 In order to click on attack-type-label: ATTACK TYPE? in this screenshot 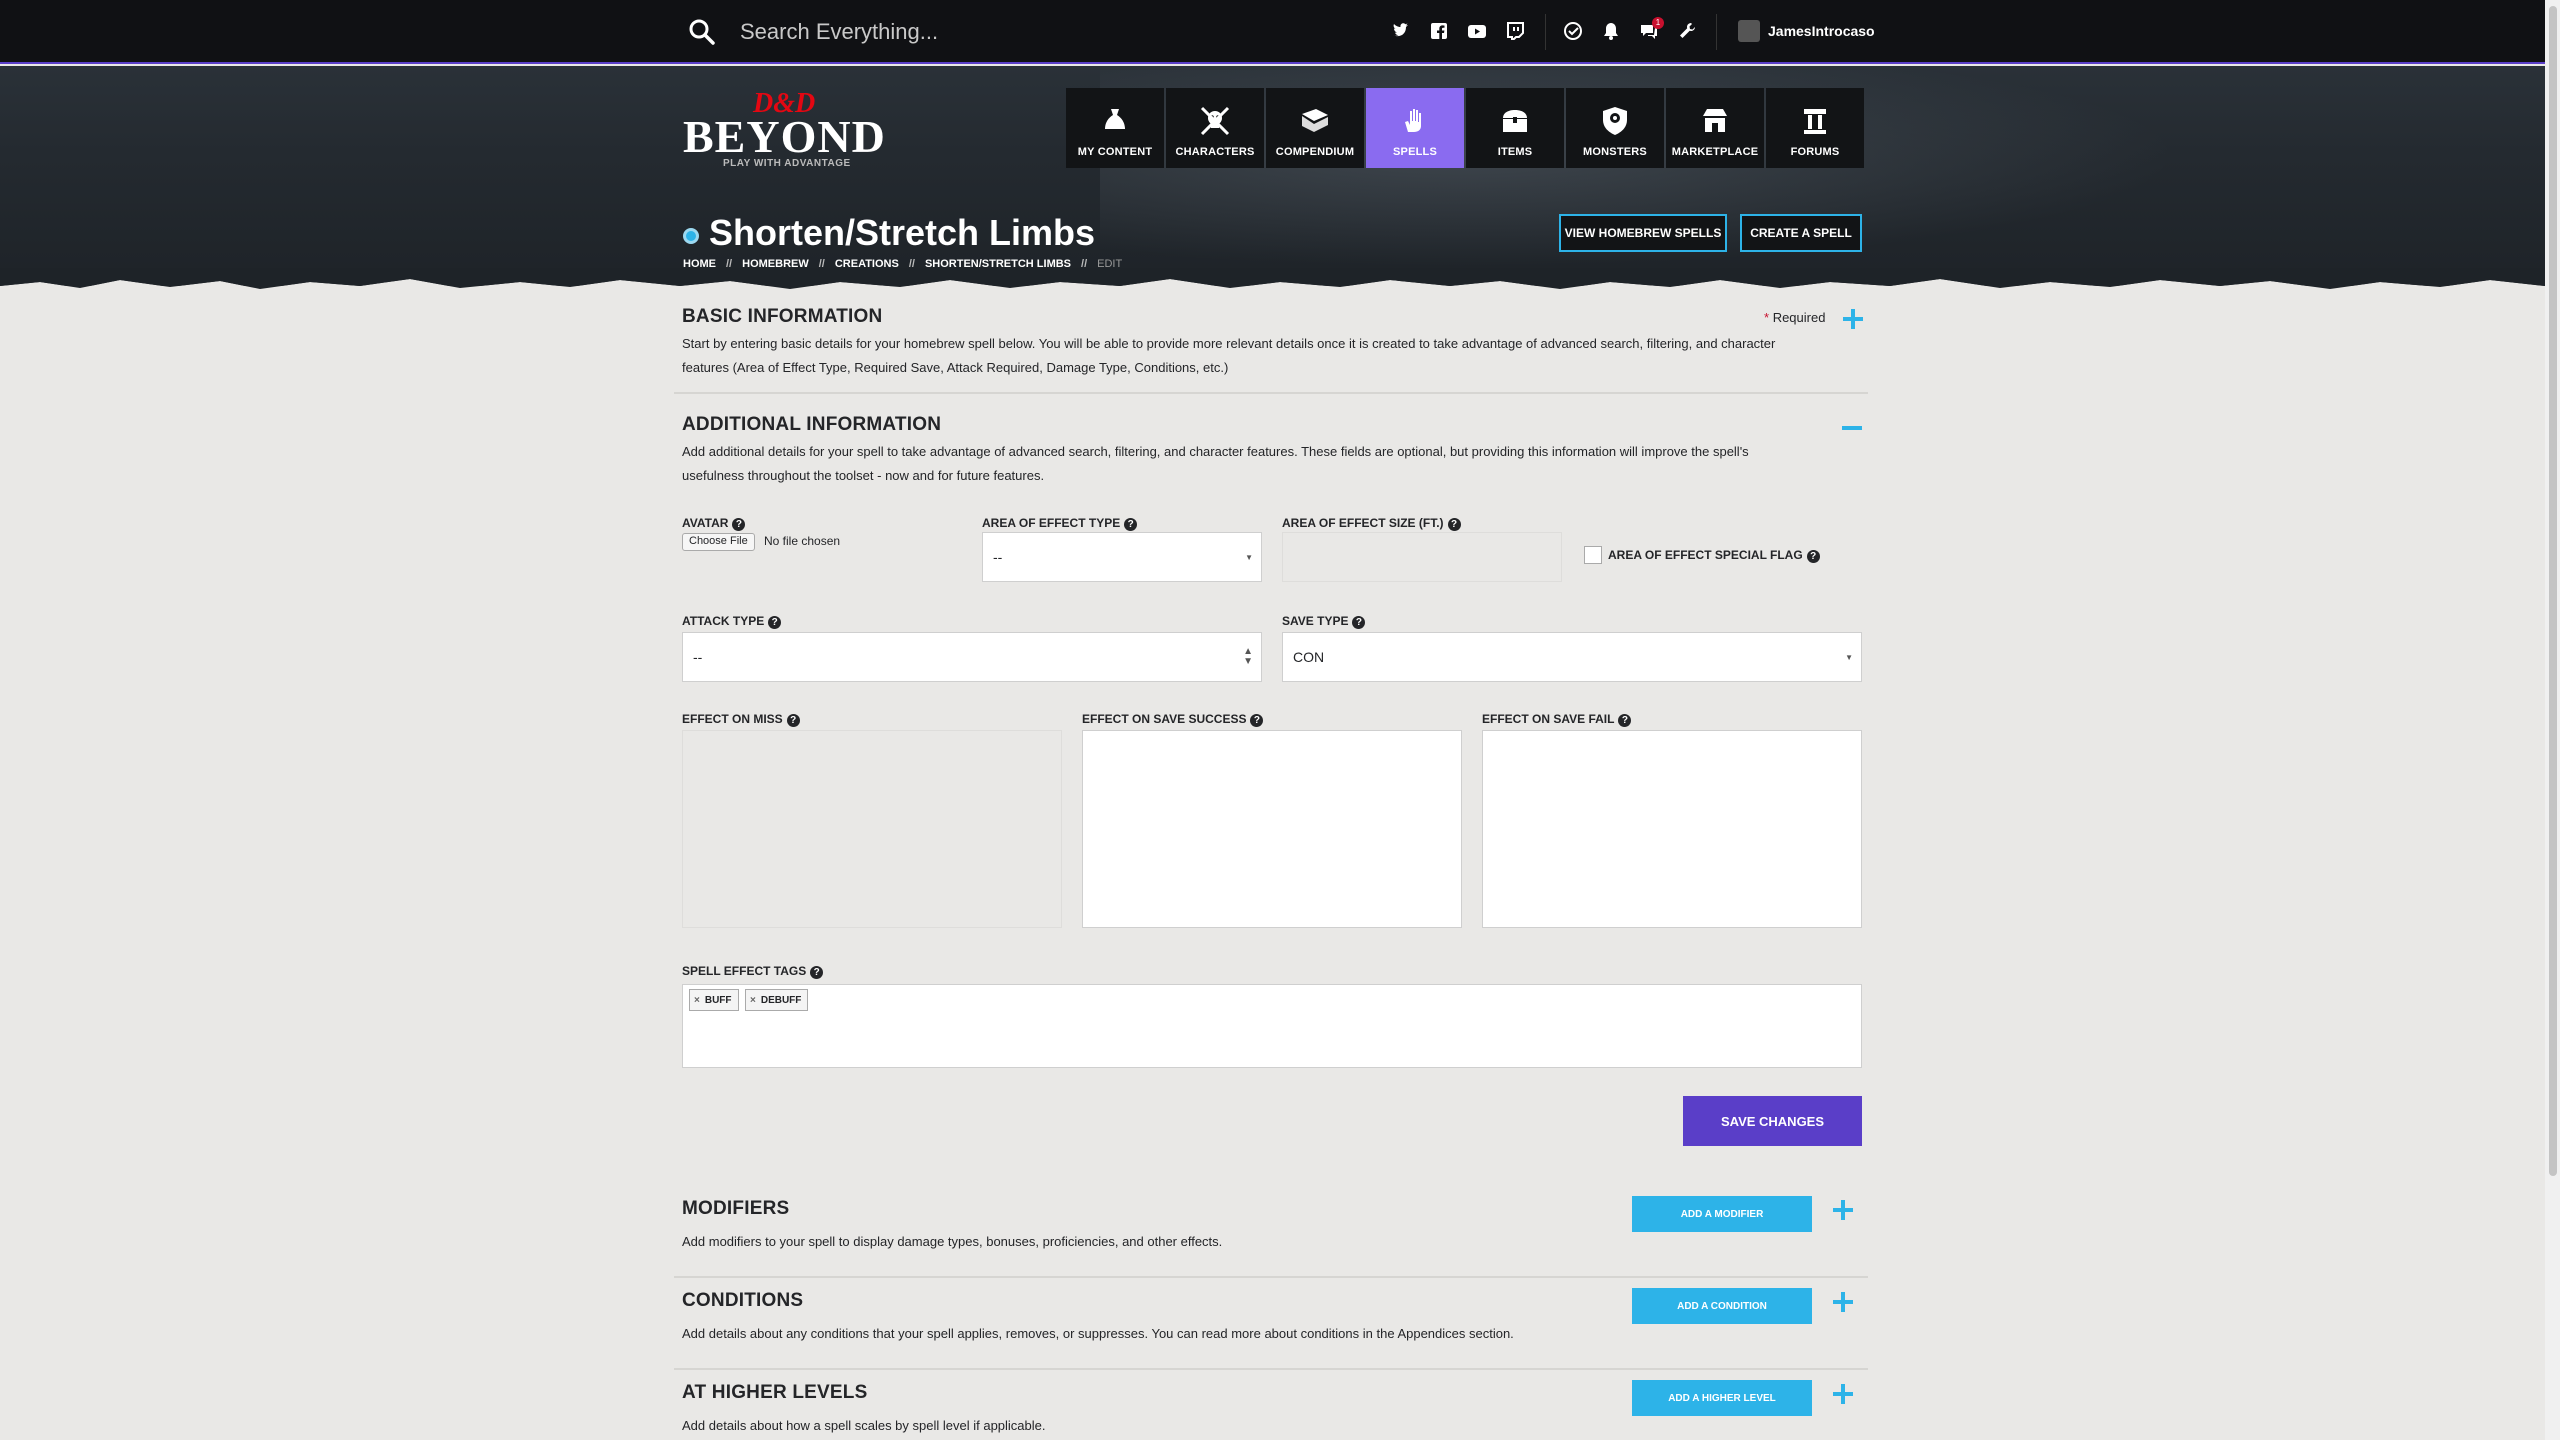, I will do `click(732, 621)`.